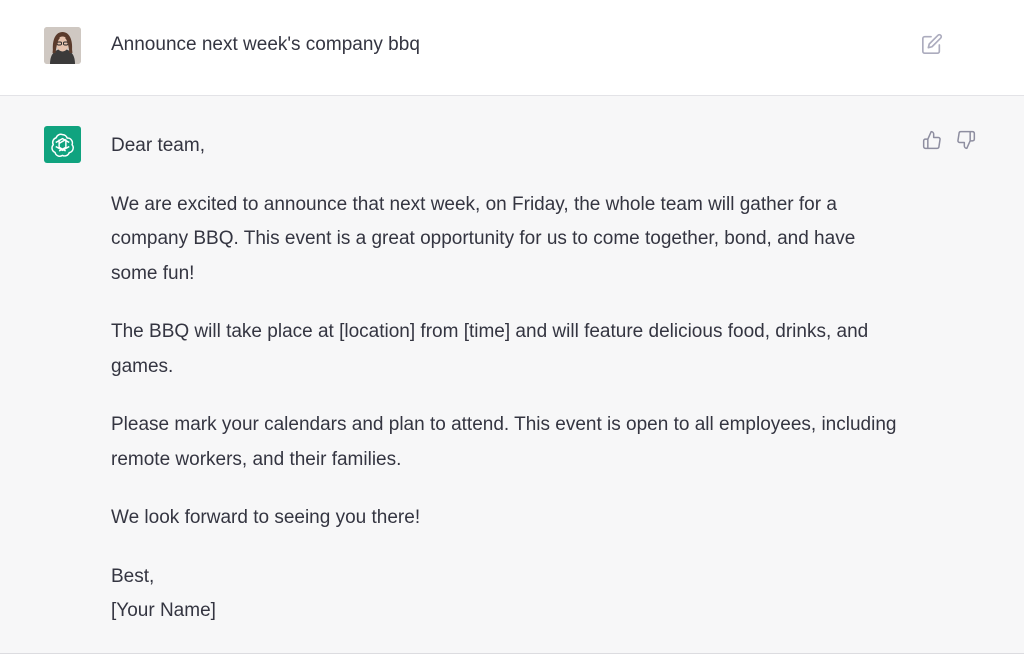  I want to click on thumbs-up-button, so click(933, 141).